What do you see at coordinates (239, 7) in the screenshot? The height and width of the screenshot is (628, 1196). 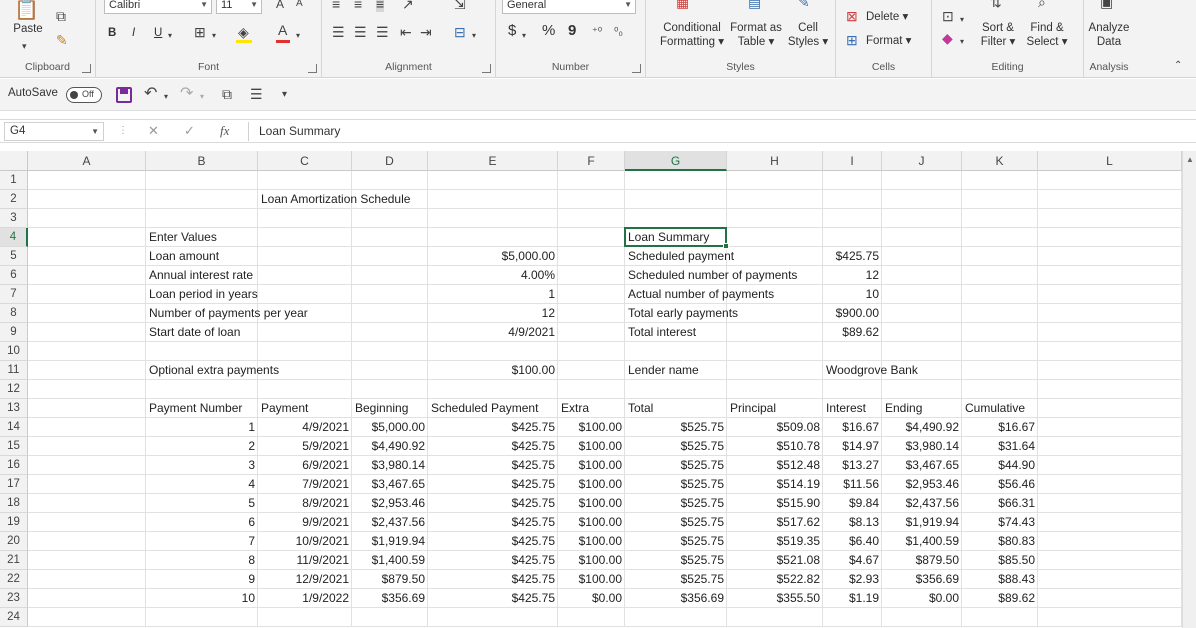 I see `font-size-select: 11 ▼` at bounding box center [239, 7].